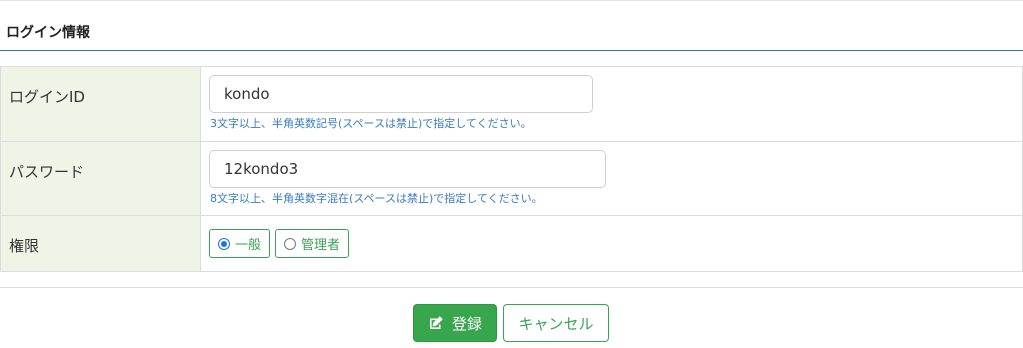  I want to click on role-option-general: 一般, so click(240, 243).